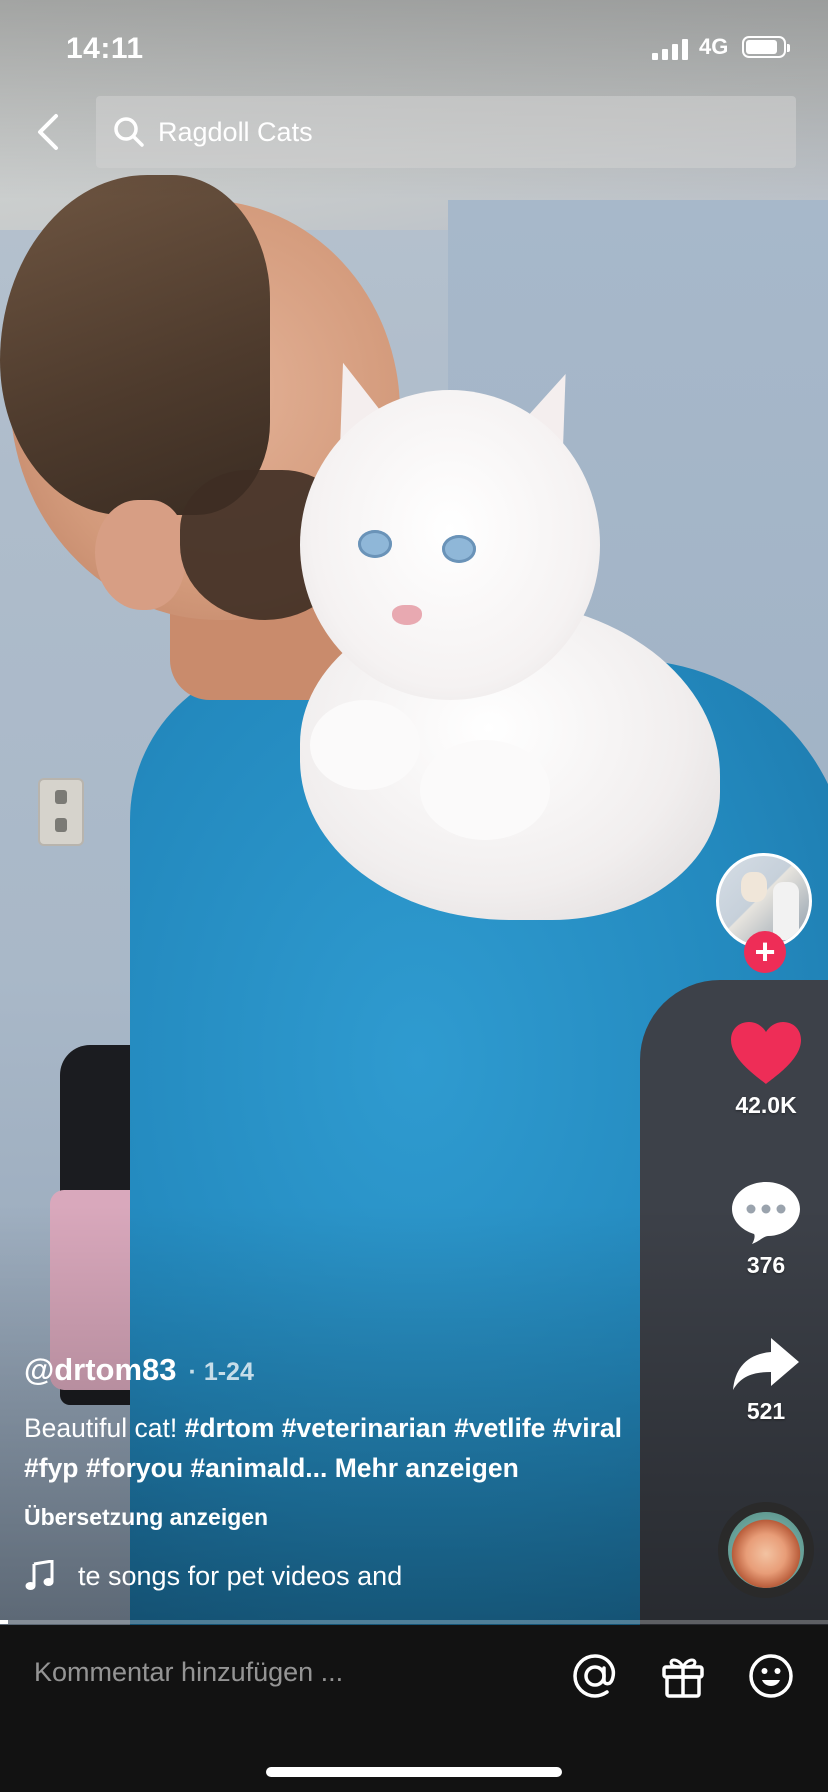  What do you see at coordinates (766, 1265) in the screenshot?
I see `comment-count: 376` at bounding box center [766, 1265].